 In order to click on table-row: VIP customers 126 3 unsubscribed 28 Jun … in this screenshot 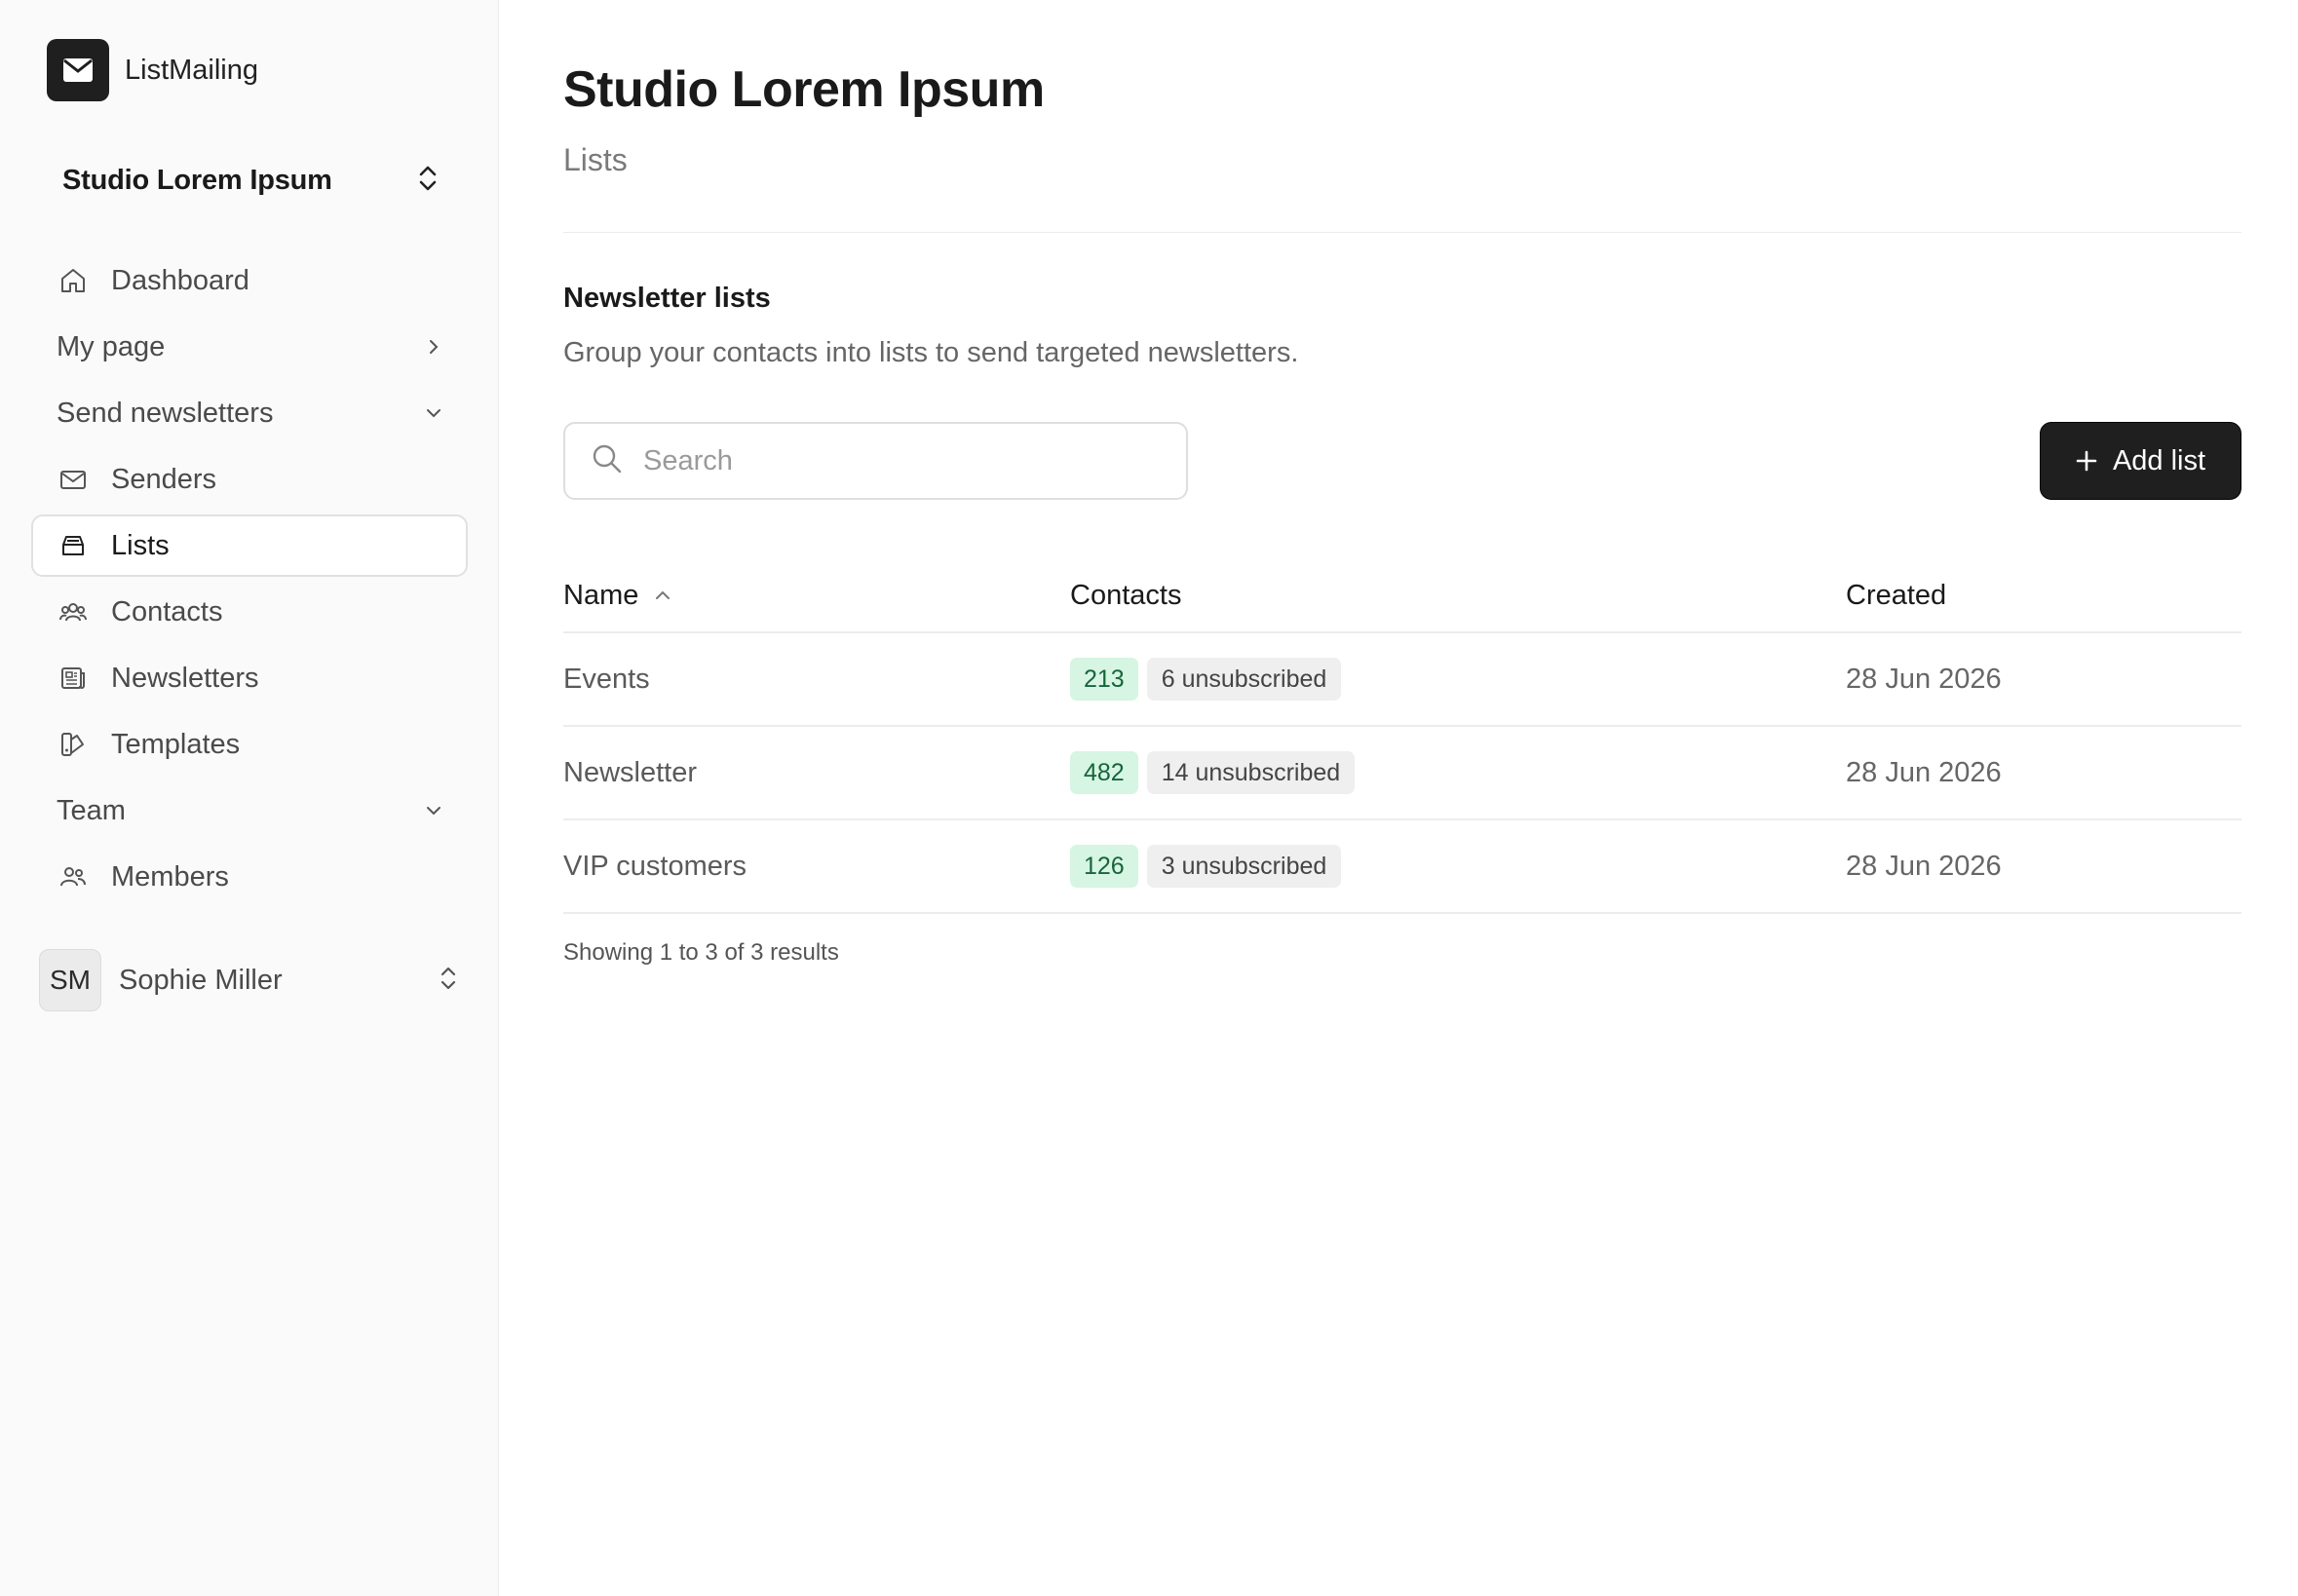, I will do `click(1402, 867)`.